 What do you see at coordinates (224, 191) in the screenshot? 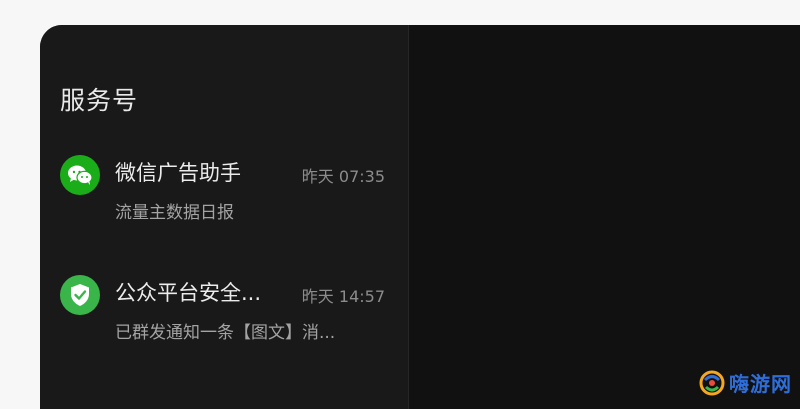
I see `chat-item-wechat-ads-assistant: 微信广告助手 昨天 07:35 流量主数据日报` at bounding box center [224, 191].